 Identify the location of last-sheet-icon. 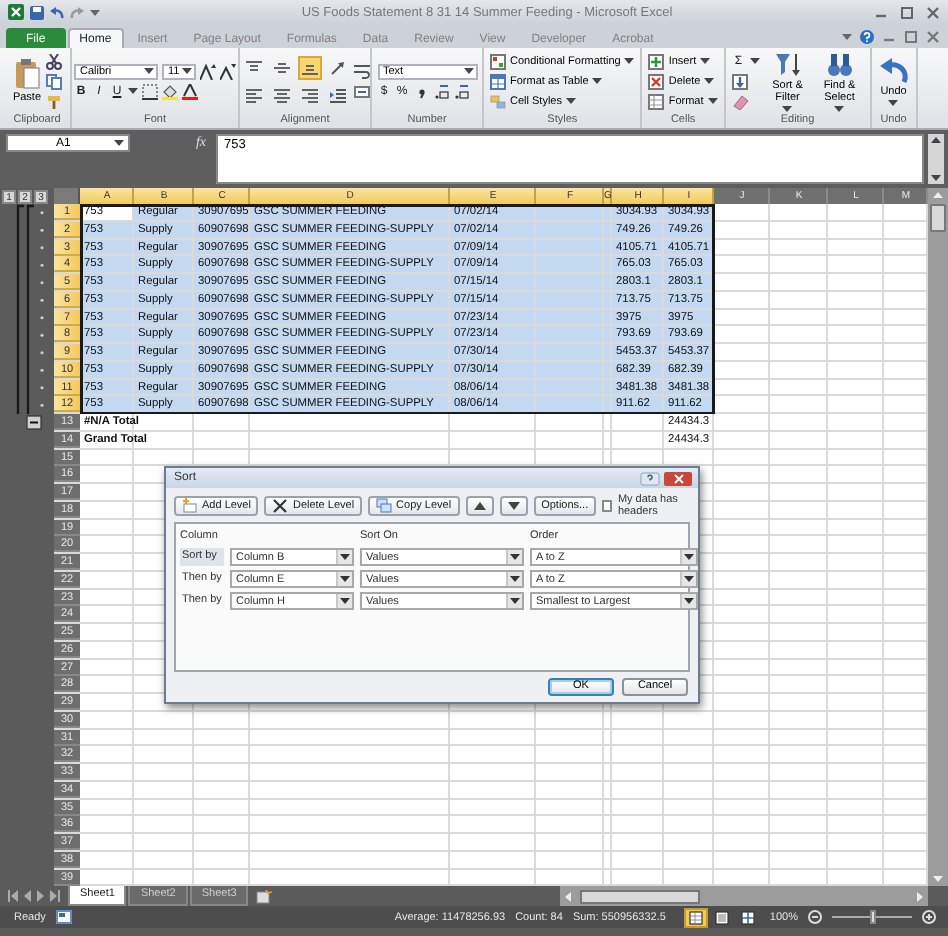
(55, 896).